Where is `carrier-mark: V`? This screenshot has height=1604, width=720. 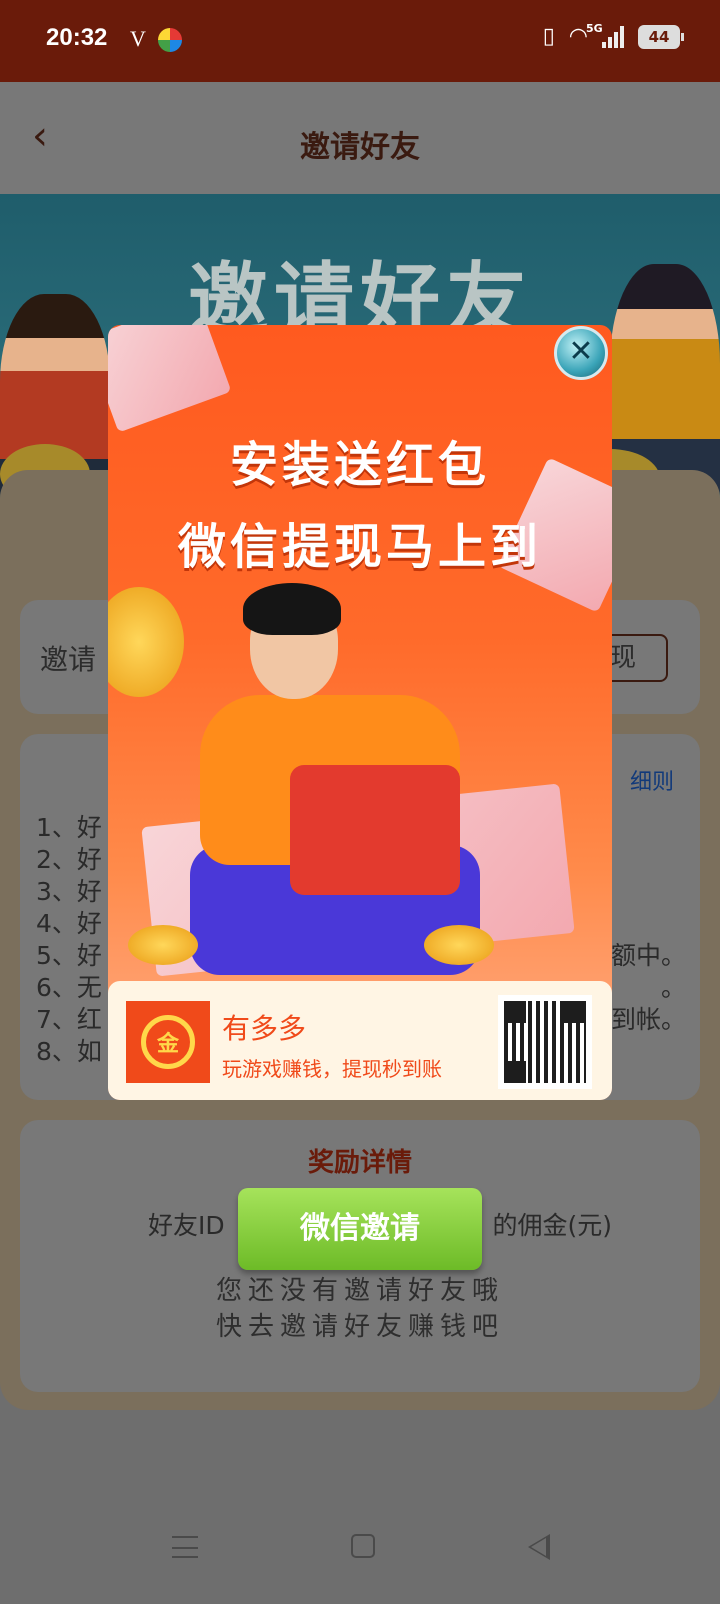
carrier-mark: V is located at coordinates (138, 38).